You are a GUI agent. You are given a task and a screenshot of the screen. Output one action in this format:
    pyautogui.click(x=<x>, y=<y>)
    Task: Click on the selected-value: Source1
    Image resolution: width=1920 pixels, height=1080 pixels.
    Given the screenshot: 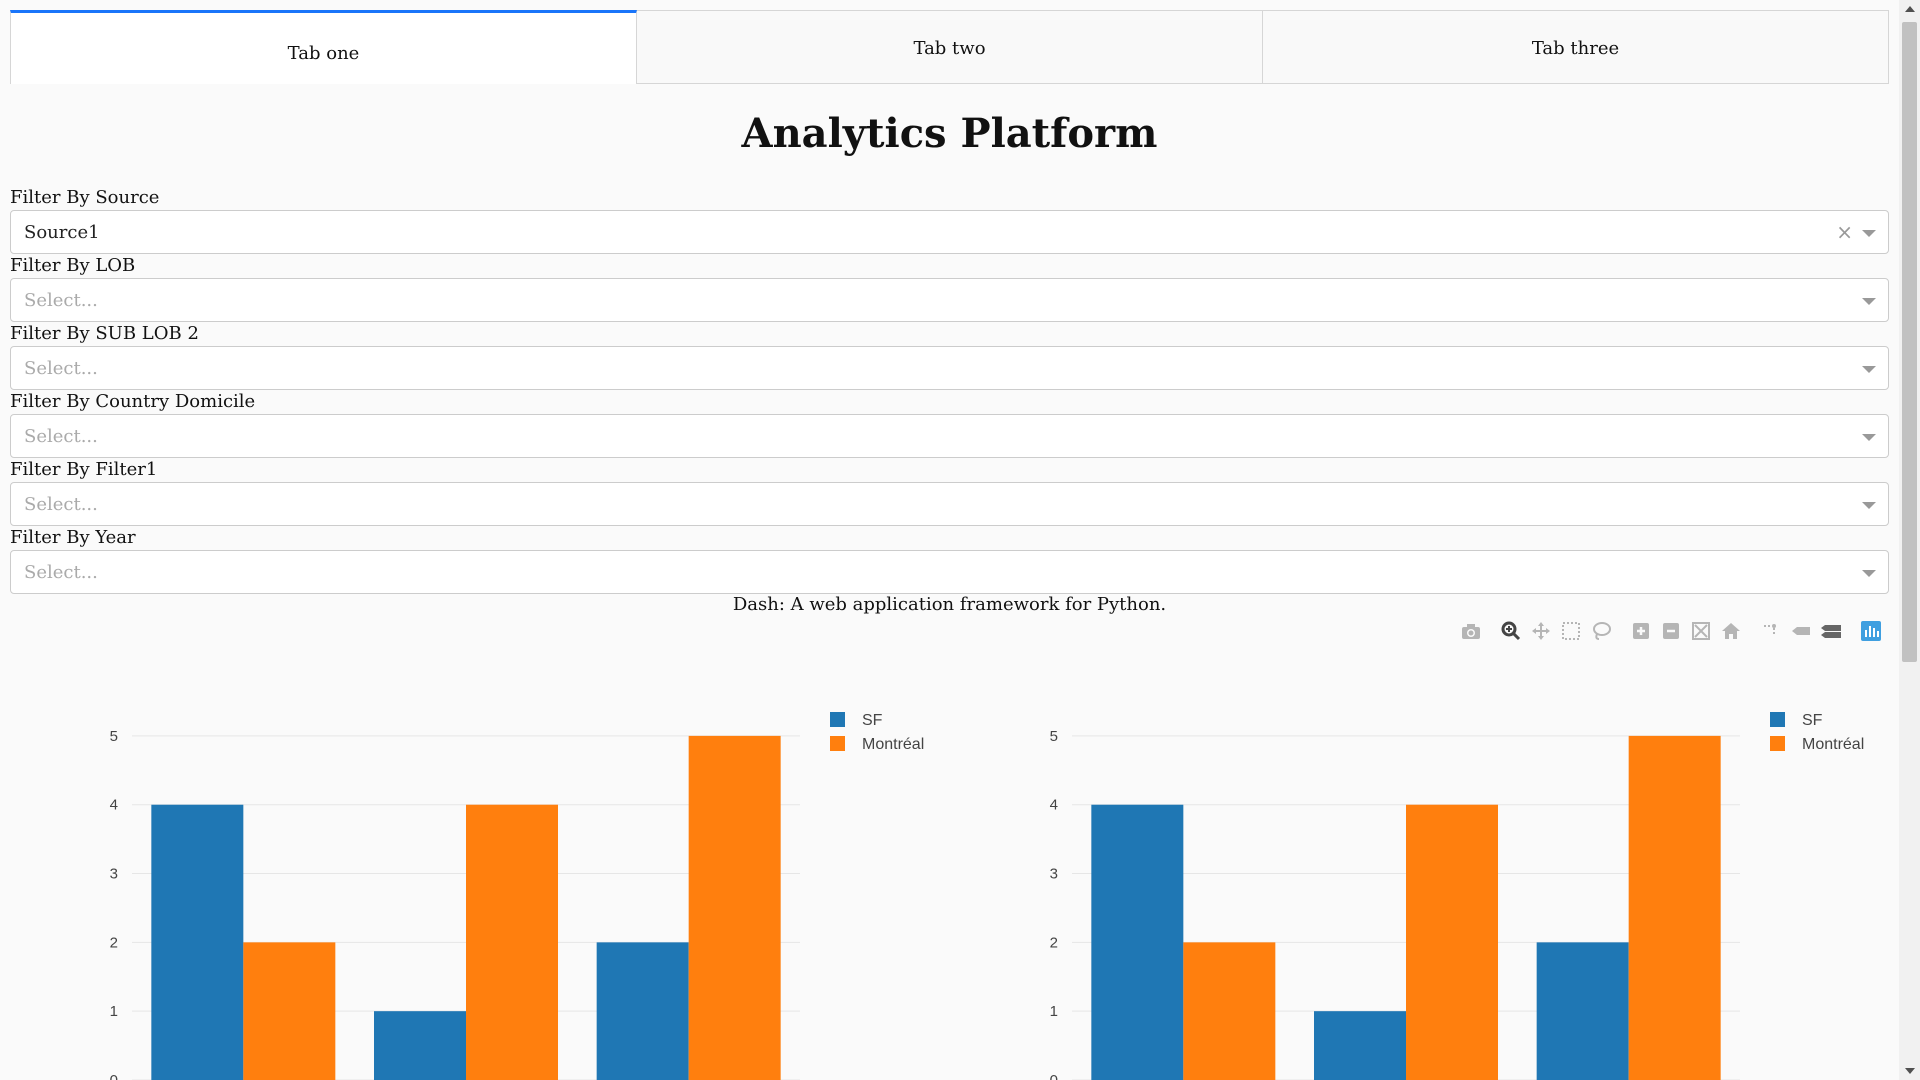 What is the action you would take?
    pyautogui.click(x=62, y=232)
    